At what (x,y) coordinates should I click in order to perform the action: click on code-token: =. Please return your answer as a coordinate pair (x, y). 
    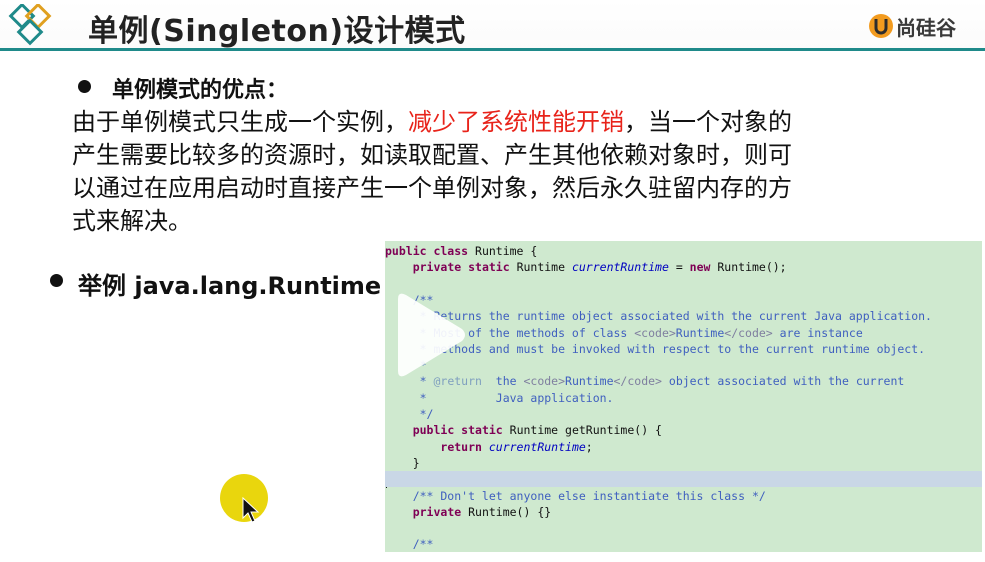
    Looking at the image, I should click on (679, 267).